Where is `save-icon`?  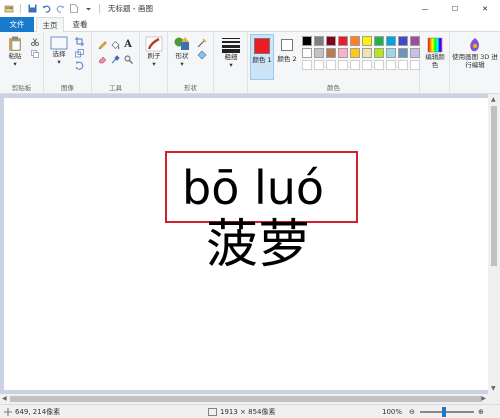
save-icon is located at coordinates (32, 9).